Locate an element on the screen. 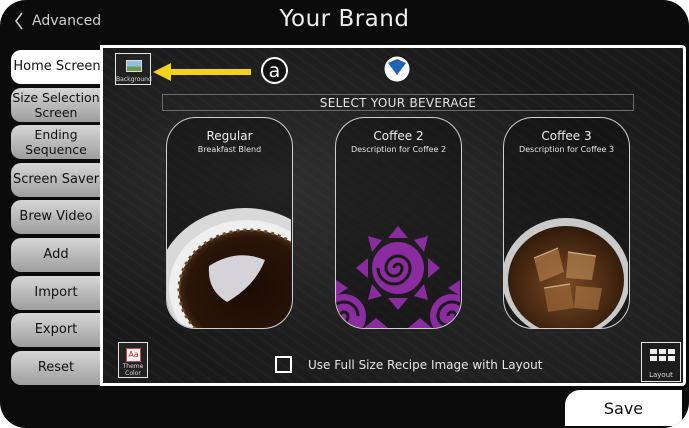 This screenshot has height=428, width=689. sidebar-item-label: Reset is located at coordinates (56, 367).